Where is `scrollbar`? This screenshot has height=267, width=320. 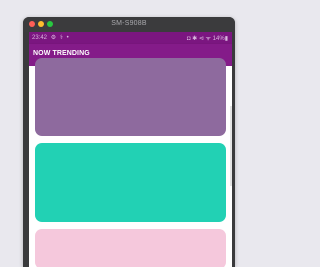
scrollbar is located at coordinates (231, 146).